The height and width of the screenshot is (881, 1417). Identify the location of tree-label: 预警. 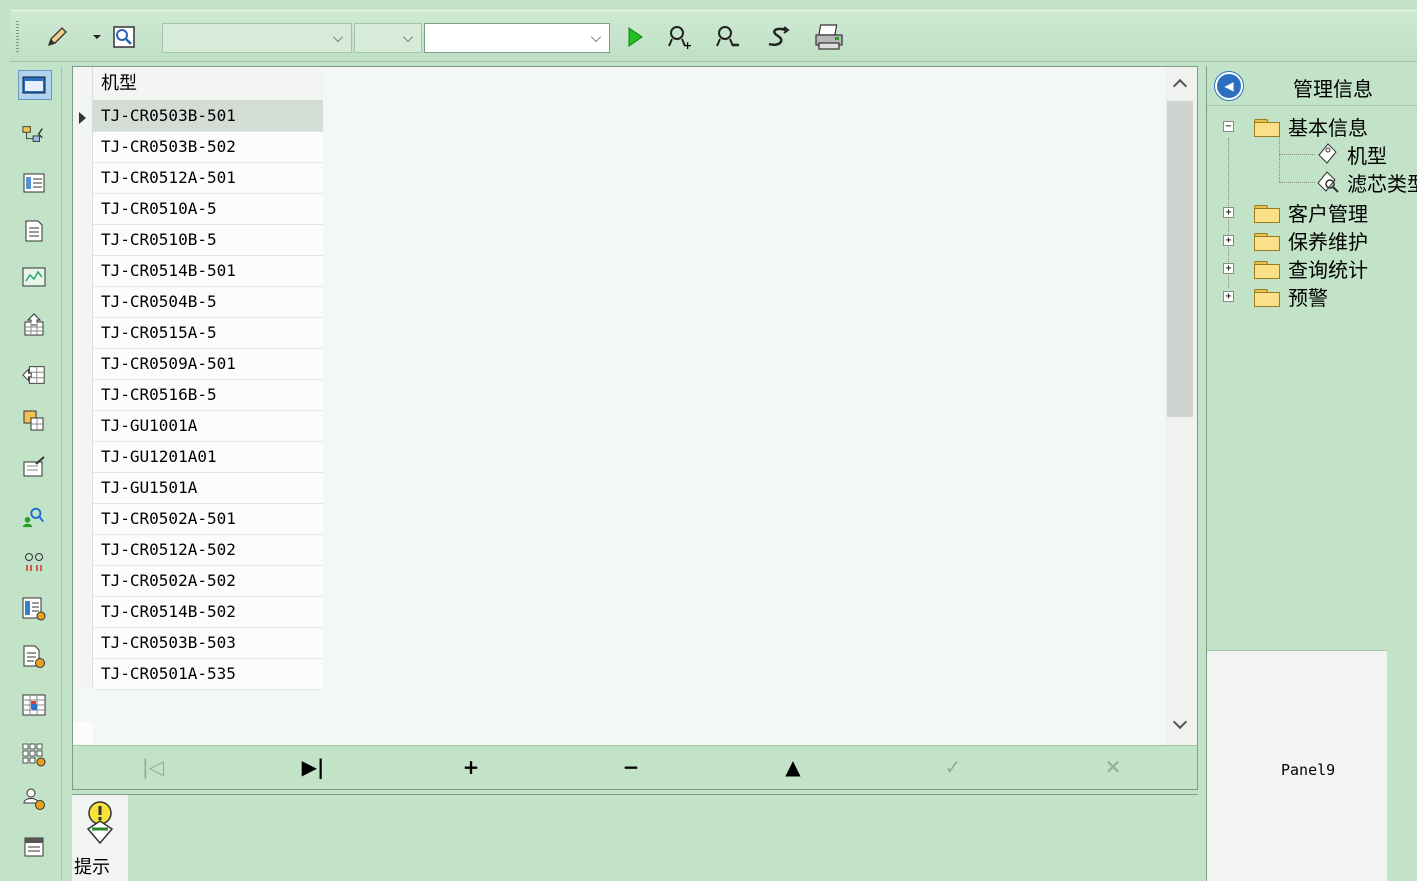
(1308, 297).